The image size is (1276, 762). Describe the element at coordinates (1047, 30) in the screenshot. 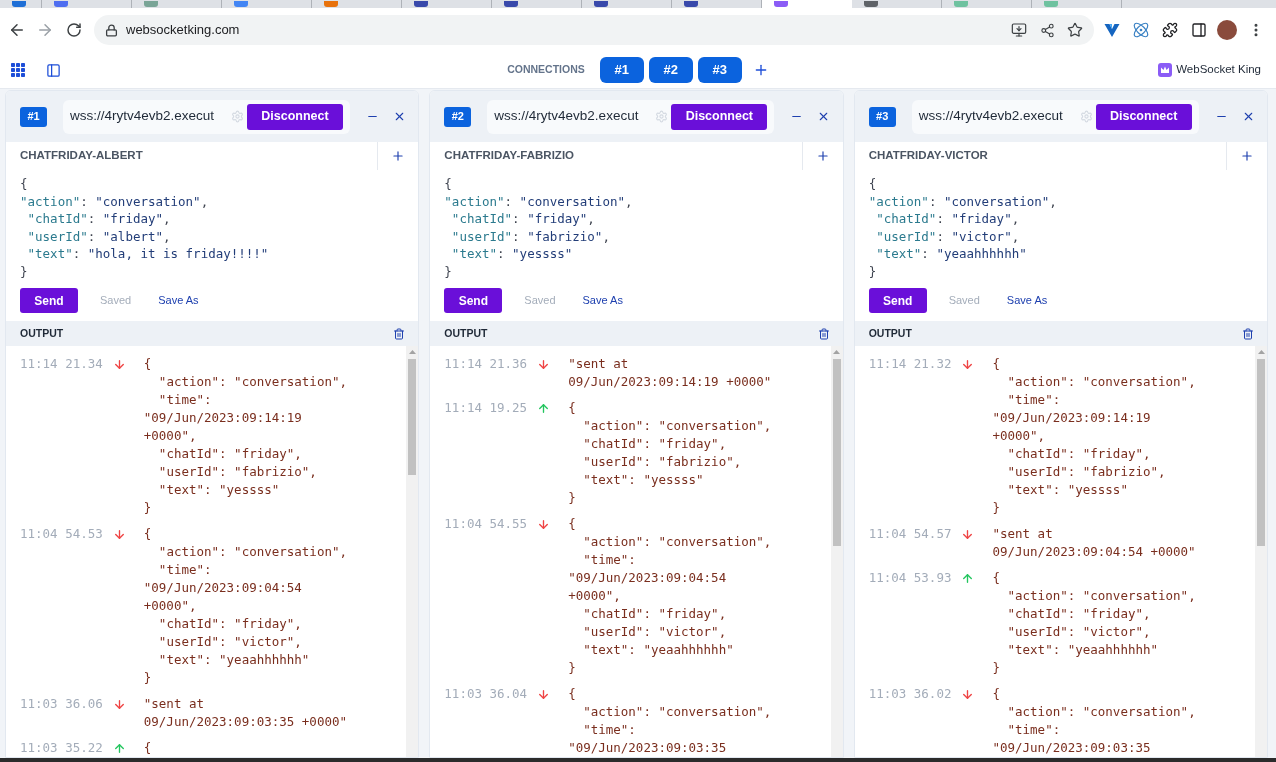

I see `share-icon` at that location.